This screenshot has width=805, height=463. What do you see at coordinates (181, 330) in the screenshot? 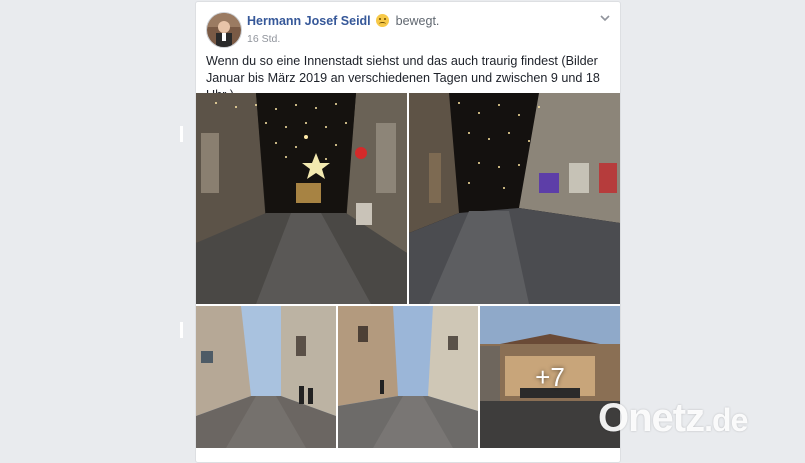
I see `scroll-marker-bottom` at bounding box center [181, 330].